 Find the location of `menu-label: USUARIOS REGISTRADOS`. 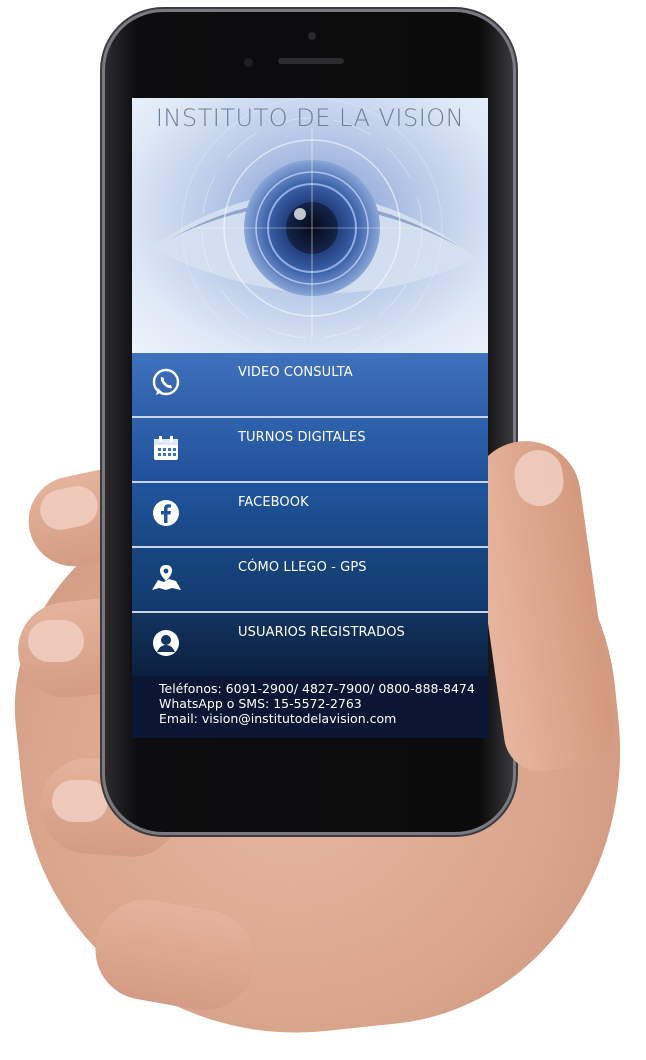

menu-label: USUARIOS REGISTRADOS is located at coordinates (321, 632).